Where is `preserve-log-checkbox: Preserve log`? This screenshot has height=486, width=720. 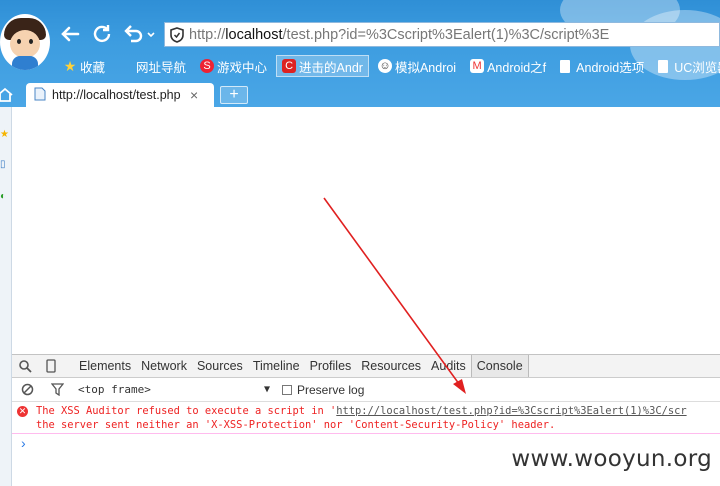
preserve-log-checkbox: Preserve log is located at coordinates (323, 390).